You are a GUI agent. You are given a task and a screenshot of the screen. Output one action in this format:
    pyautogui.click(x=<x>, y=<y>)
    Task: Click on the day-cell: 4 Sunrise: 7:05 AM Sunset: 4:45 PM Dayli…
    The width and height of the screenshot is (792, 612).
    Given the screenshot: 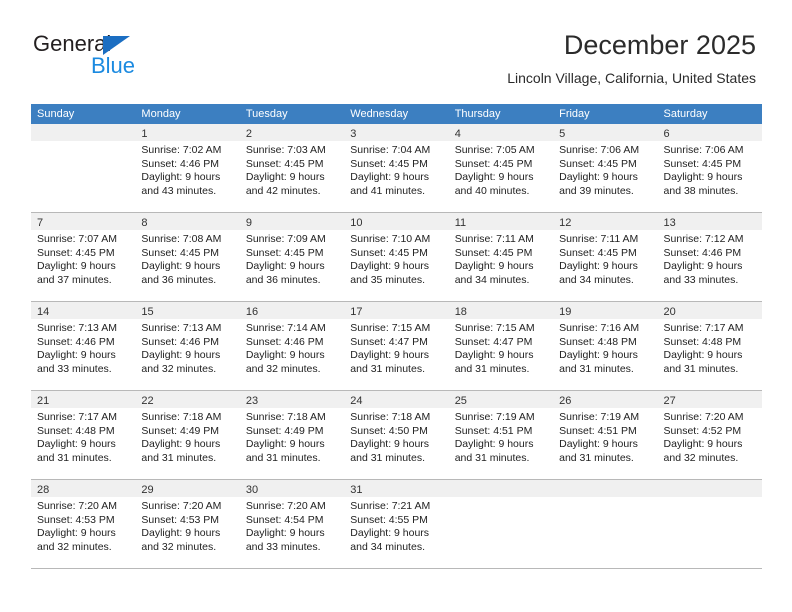 What is the action you would take?
    pyautogui.click(x=501, y=168)
    